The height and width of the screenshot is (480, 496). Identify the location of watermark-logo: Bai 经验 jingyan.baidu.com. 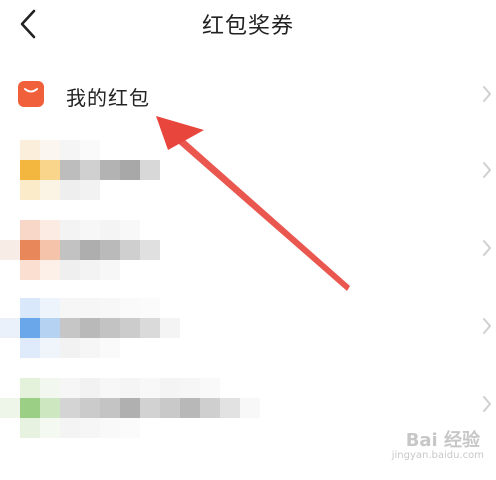
(428, 448).